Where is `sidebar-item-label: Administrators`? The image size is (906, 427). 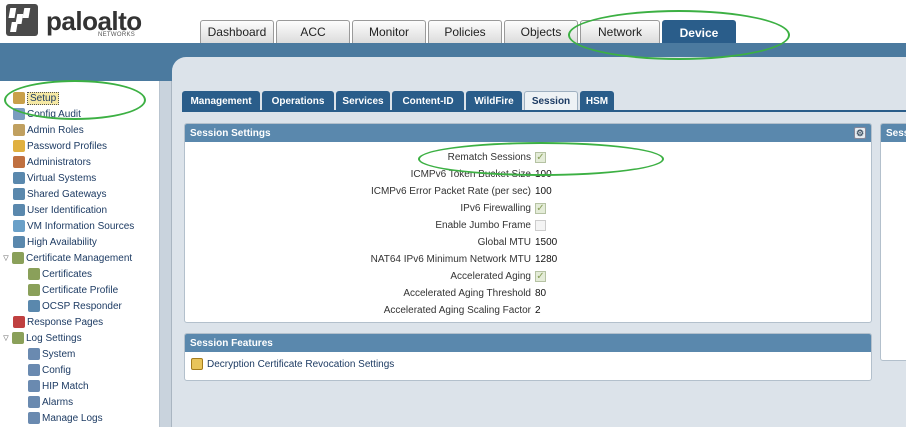 sidebar-item-label: Administrators is located at coordinates (59, 162).